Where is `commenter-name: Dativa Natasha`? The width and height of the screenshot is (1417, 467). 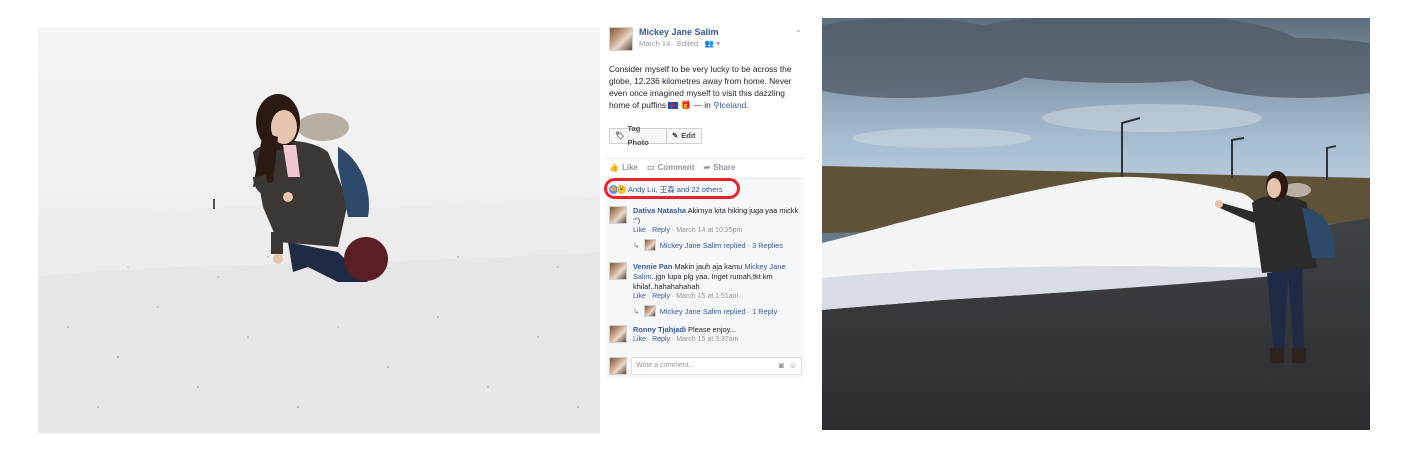 commenter-name: Dativa Natasha is located at coordinates (659, 210).